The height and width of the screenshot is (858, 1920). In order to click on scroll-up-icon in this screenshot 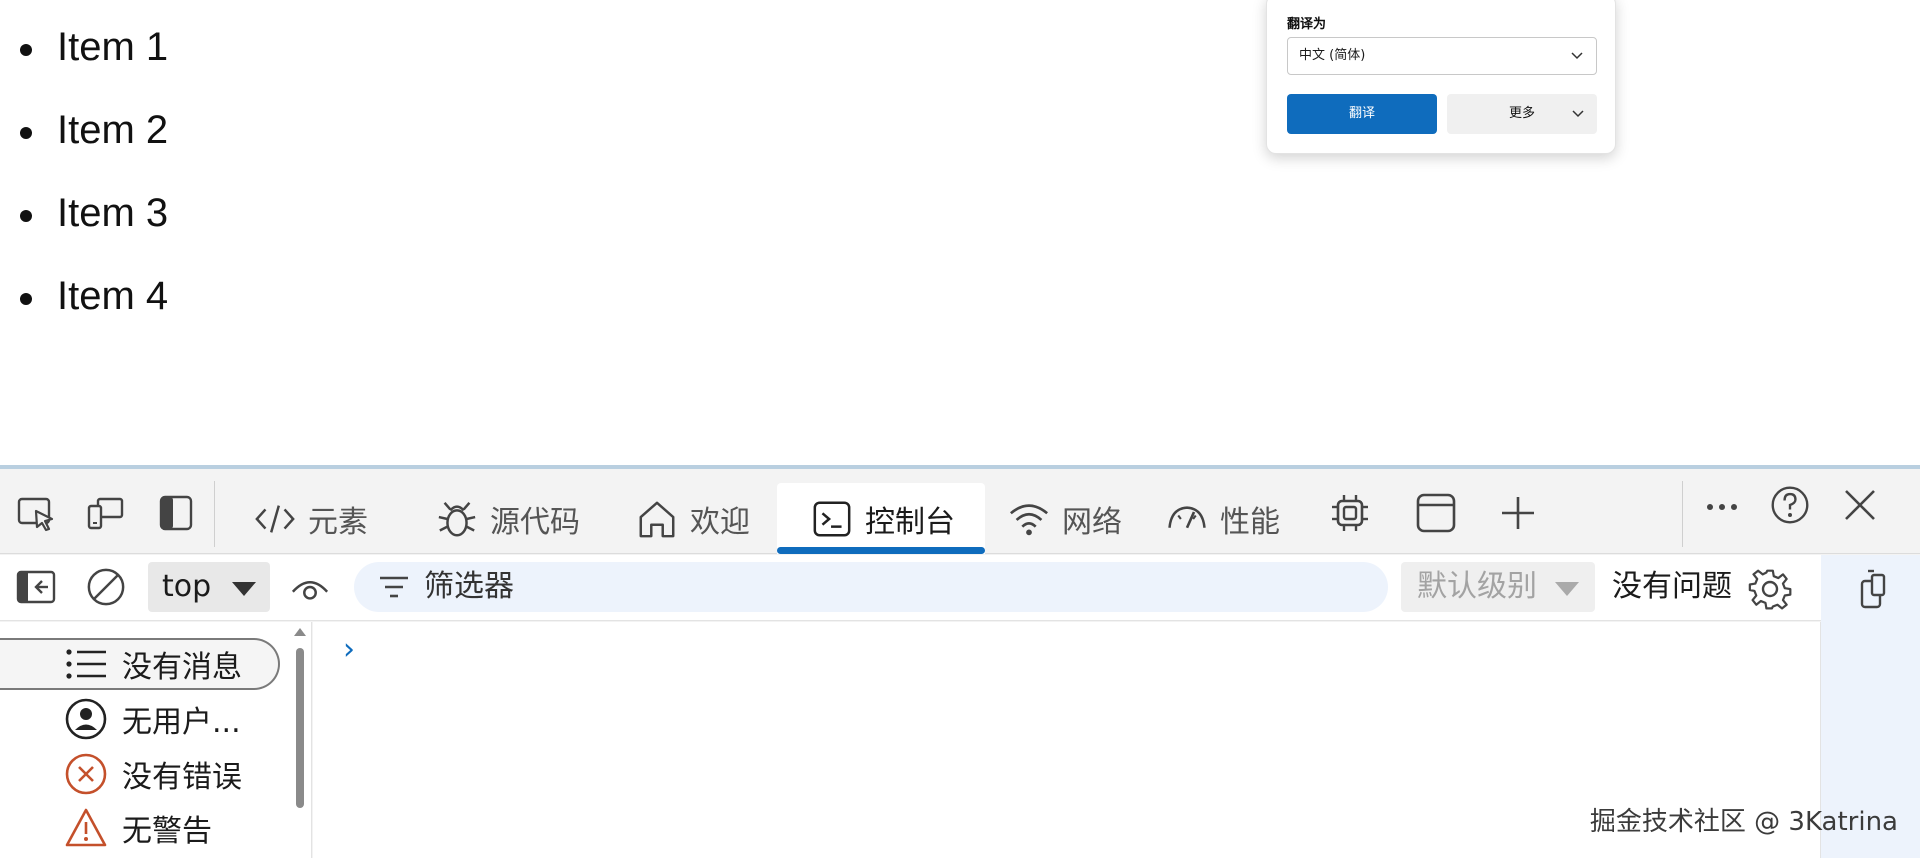, I will do `click(300, 632)`.